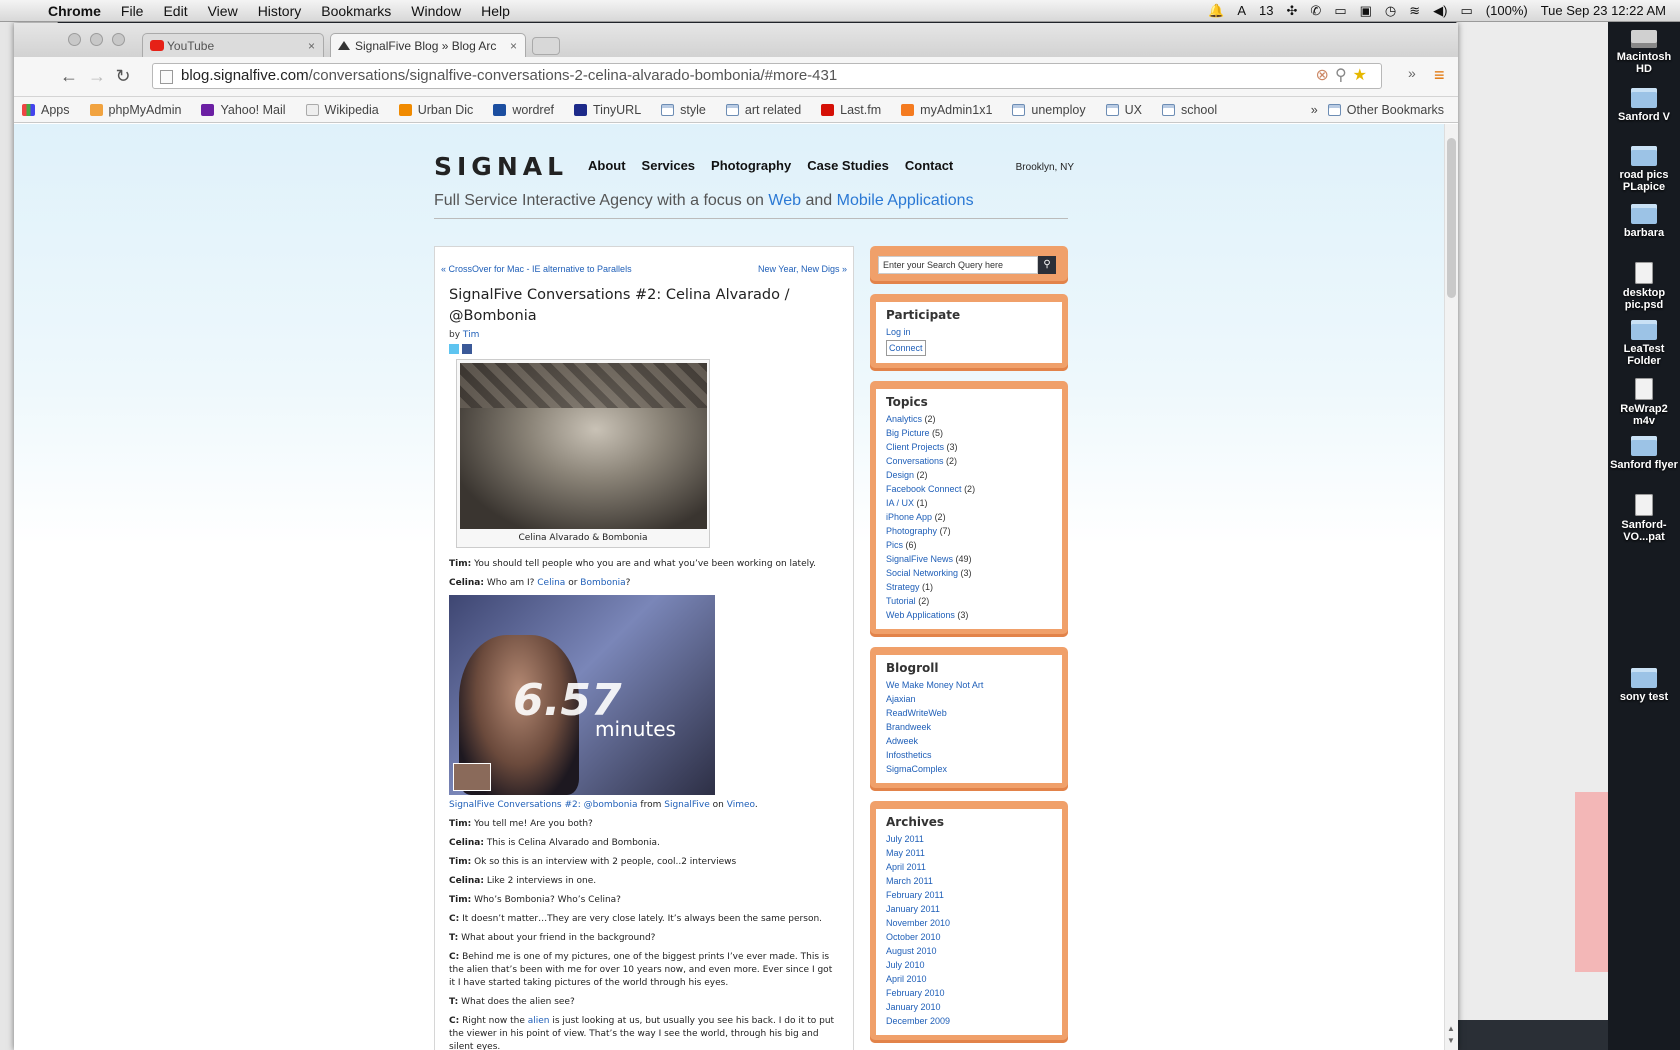 This screenshot has width=1680, height=1050. What do you see at coordinates (911, 951) in the screenshot?
I see `archive-link: August 2010` at bounding box center [911, 951].